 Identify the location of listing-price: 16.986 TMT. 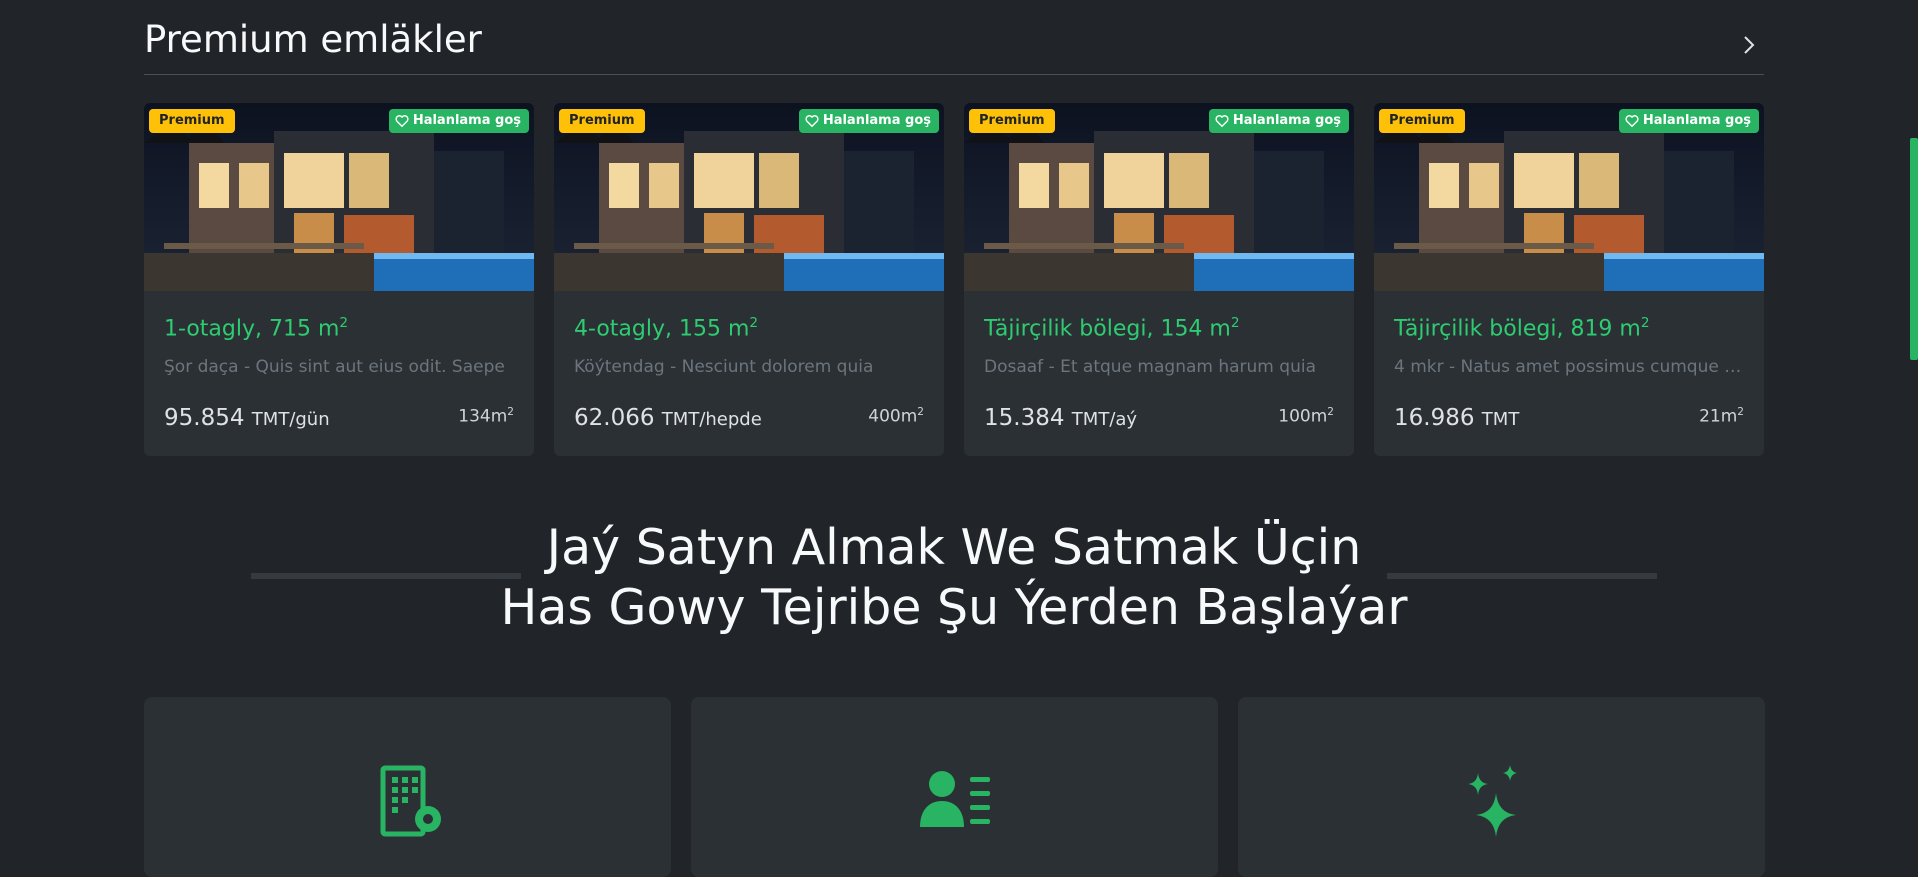
(1457, 418).